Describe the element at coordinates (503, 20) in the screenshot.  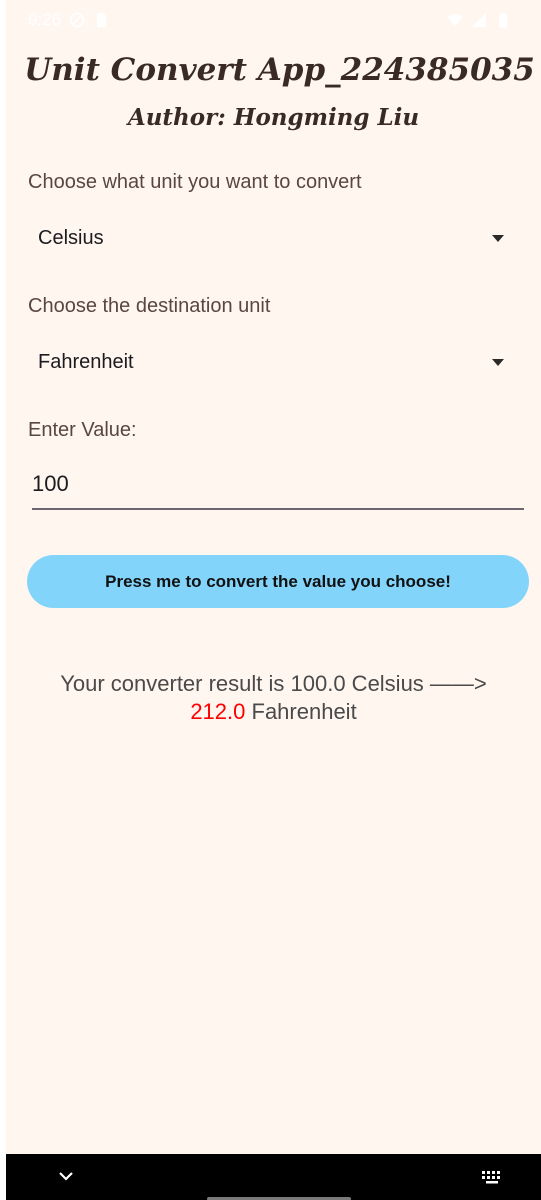
I see `battery-icon` at that location.